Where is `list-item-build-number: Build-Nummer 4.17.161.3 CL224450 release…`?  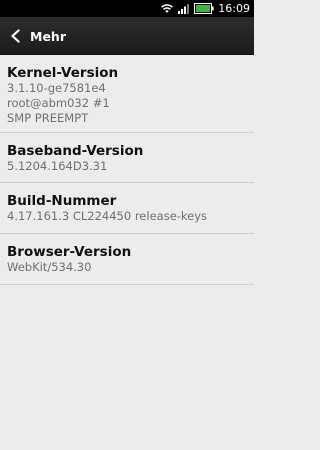 list-item-build-number: Build-Nummer 4.17.161.3 CL224450 release… is located at coordinates (127, 208).